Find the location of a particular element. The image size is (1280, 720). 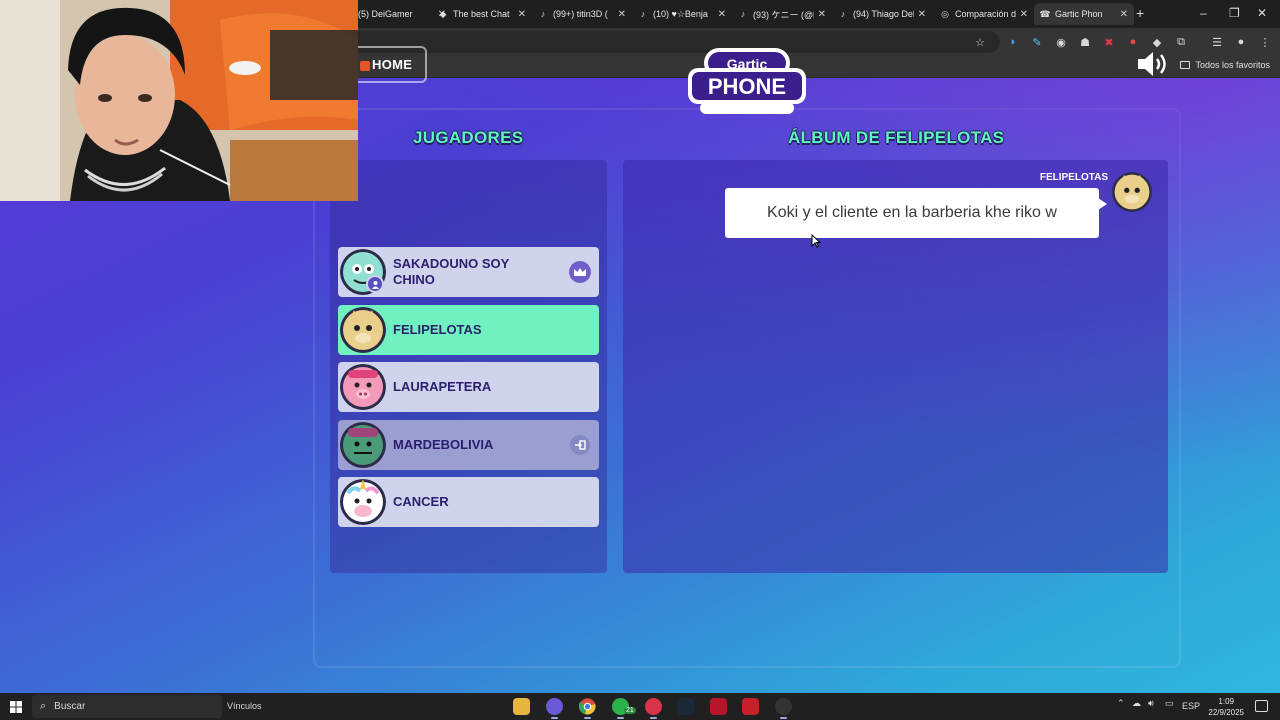

browser-tab: ♪ (94) Thiago Del ✕ is located at coordinates (882, 14).